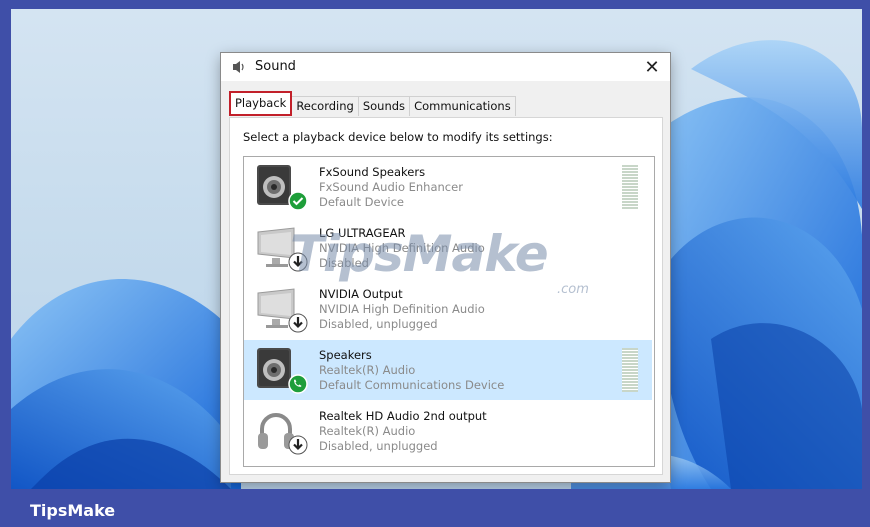  I want to click on close-button: ✕, so click(652, 67).